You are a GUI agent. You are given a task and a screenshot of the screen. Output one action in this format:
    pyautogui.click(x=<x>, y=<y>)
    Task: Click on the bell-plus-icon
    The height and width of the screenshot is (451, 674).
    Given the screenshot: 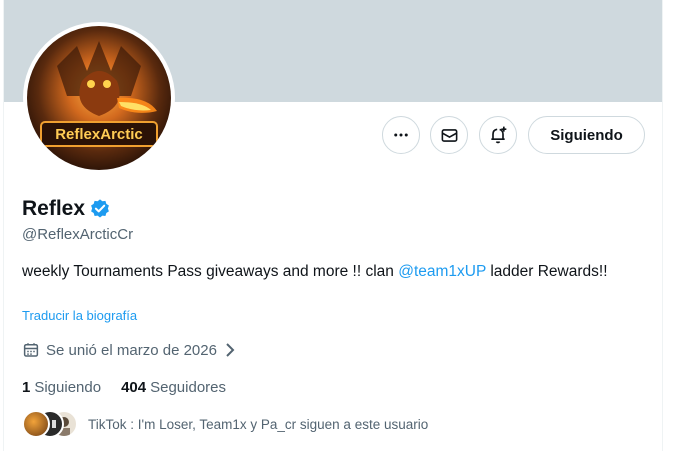 What is the action you would take?
    pyautogui.click(x=498, y=135)
    